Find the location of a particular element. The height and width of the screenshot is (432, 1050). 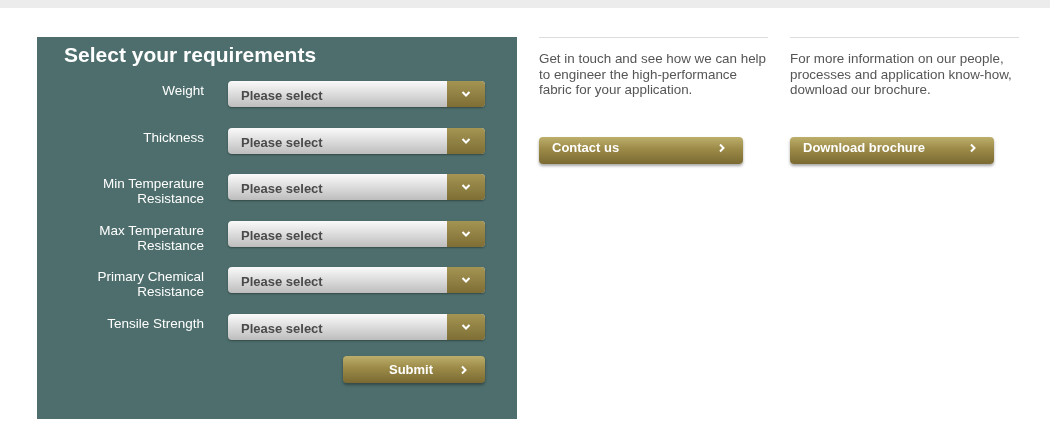

field-label: Max Temperature Resistance is located at coordinates (151, 237).